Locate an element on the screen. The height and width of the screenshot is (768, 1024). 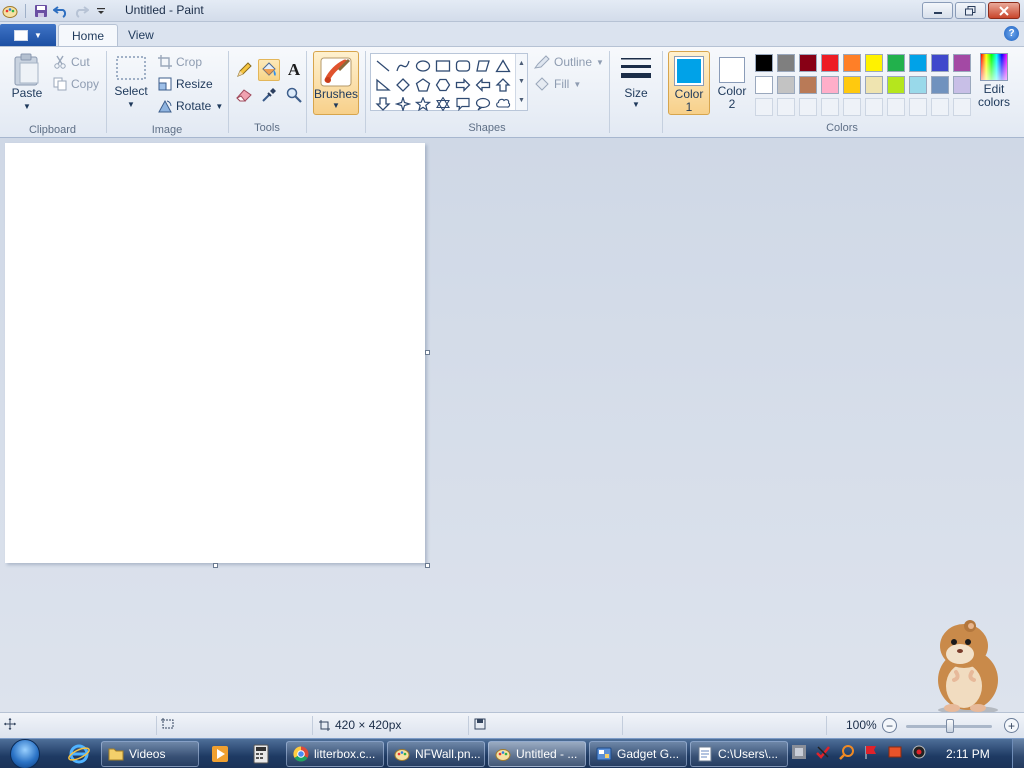
pentagon-shape-icon is located at coordinates (423, 84).